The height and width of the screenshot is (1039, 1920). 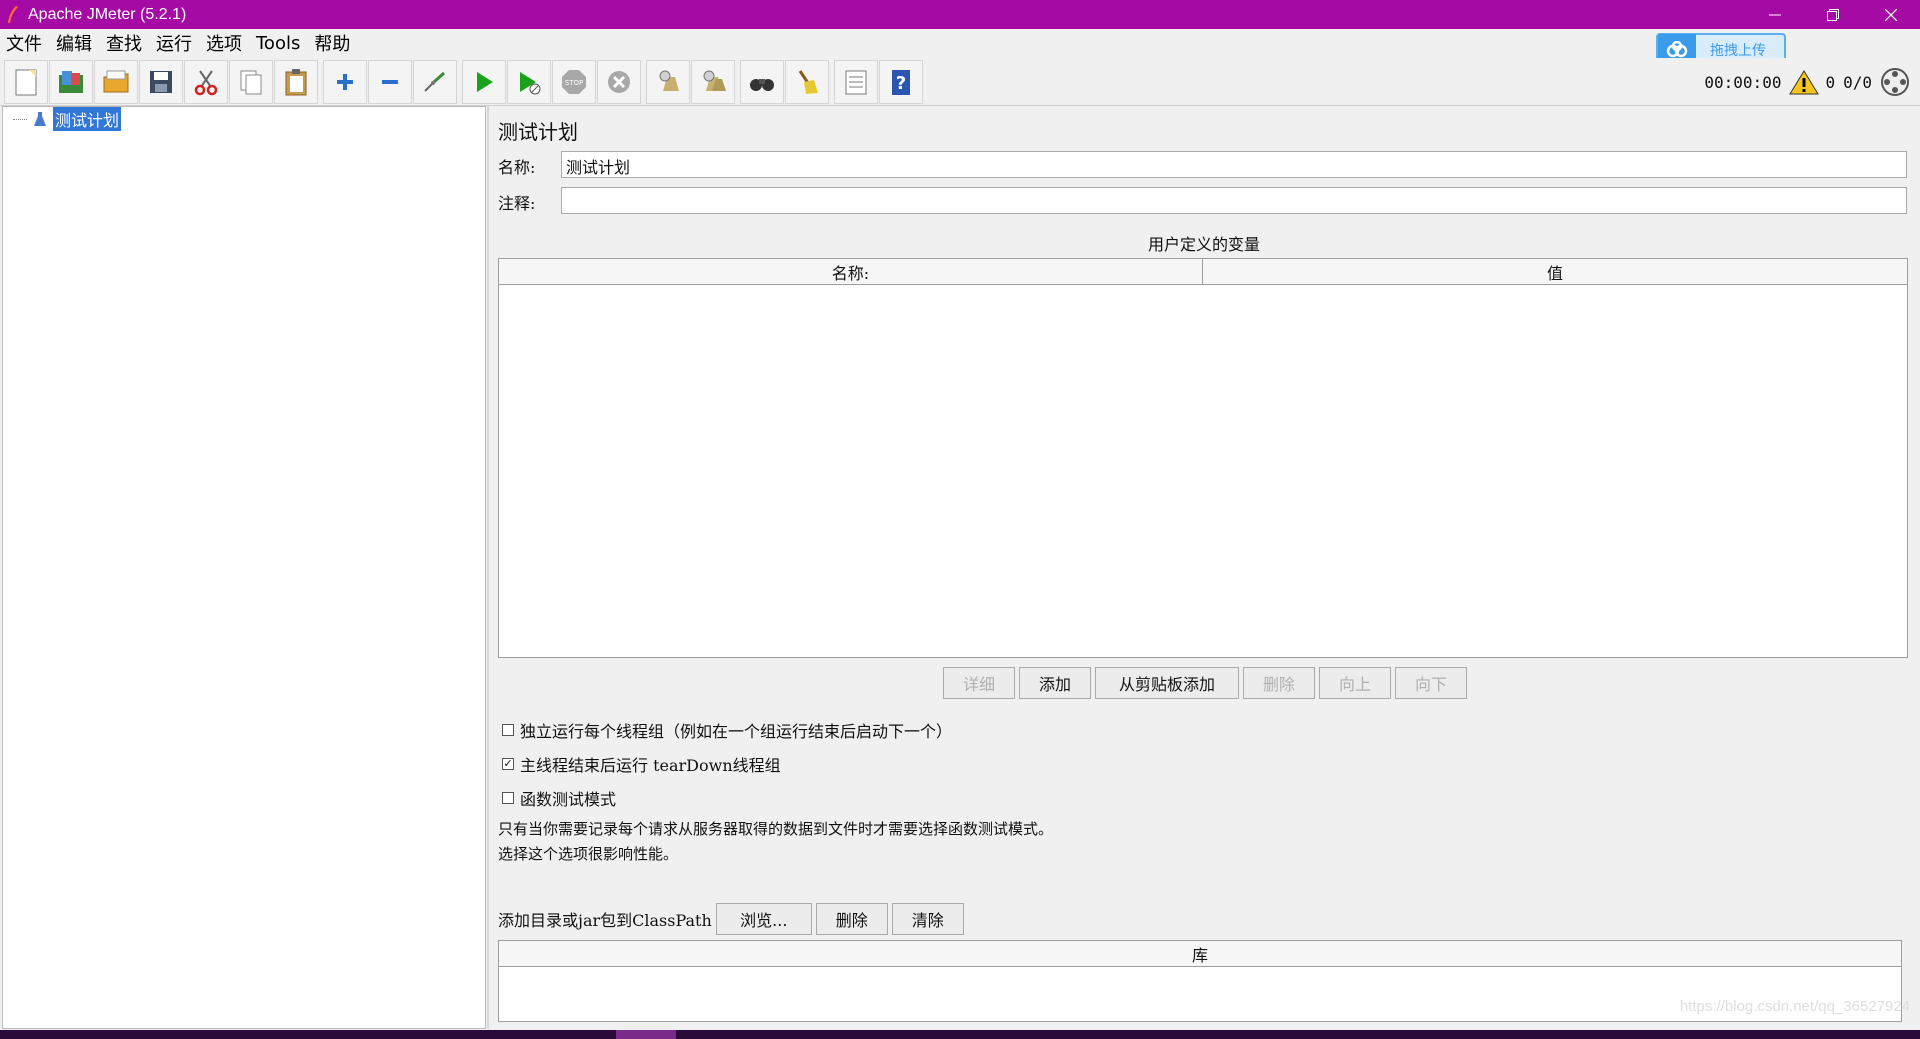 What do you see at coordinates (960, 43) in the screenshot?
I see `menu-bar: 文件 编辑 查找 运行 选项 Tools 帮助` at bounding box center [960, 43].